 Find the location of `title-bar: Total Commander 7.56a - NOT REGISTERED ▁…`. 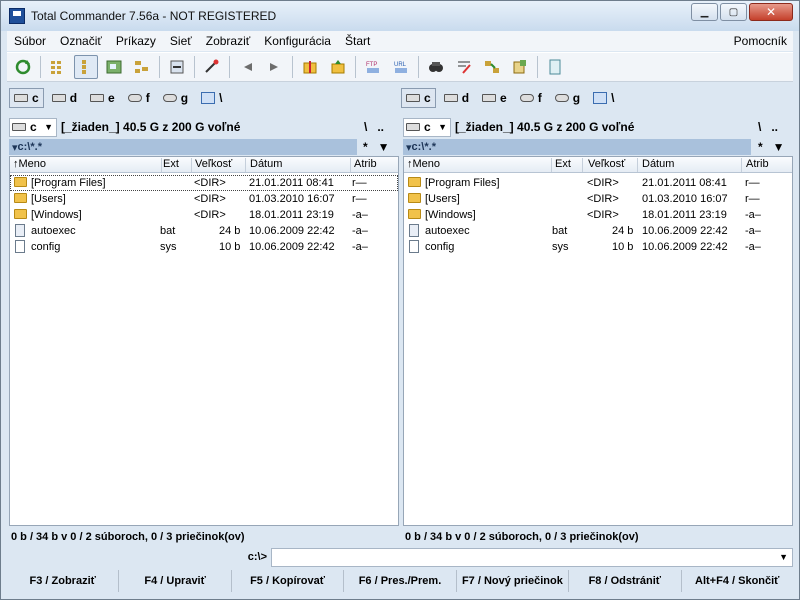

title-bar: Total Commander 7.56a - NOT REGISTERED ▁… is located at coordinates (400, 16).